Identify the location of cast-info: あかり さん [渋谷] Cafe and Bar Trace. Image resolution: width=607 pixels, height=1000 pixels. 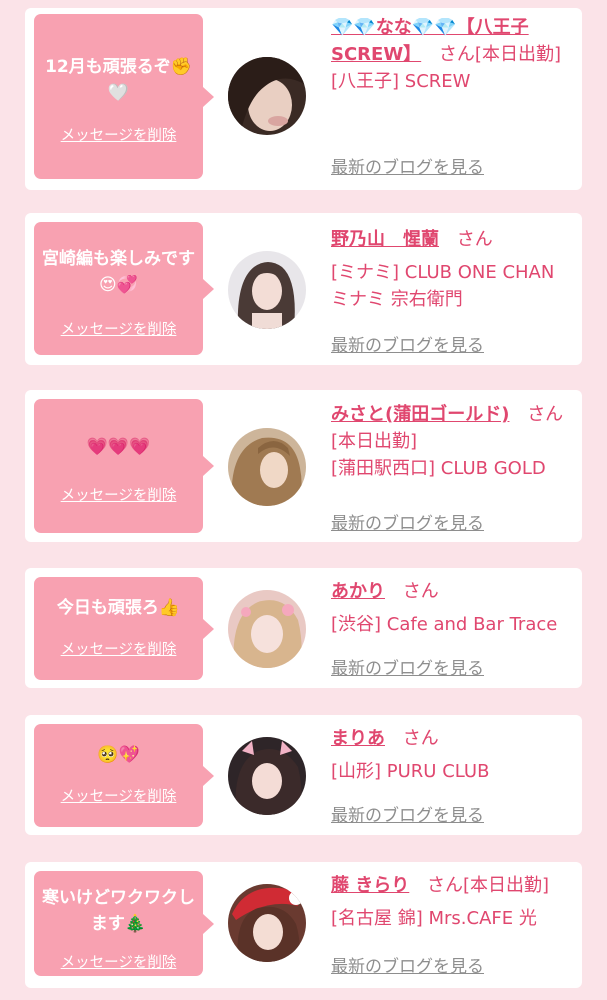
(451, 608).